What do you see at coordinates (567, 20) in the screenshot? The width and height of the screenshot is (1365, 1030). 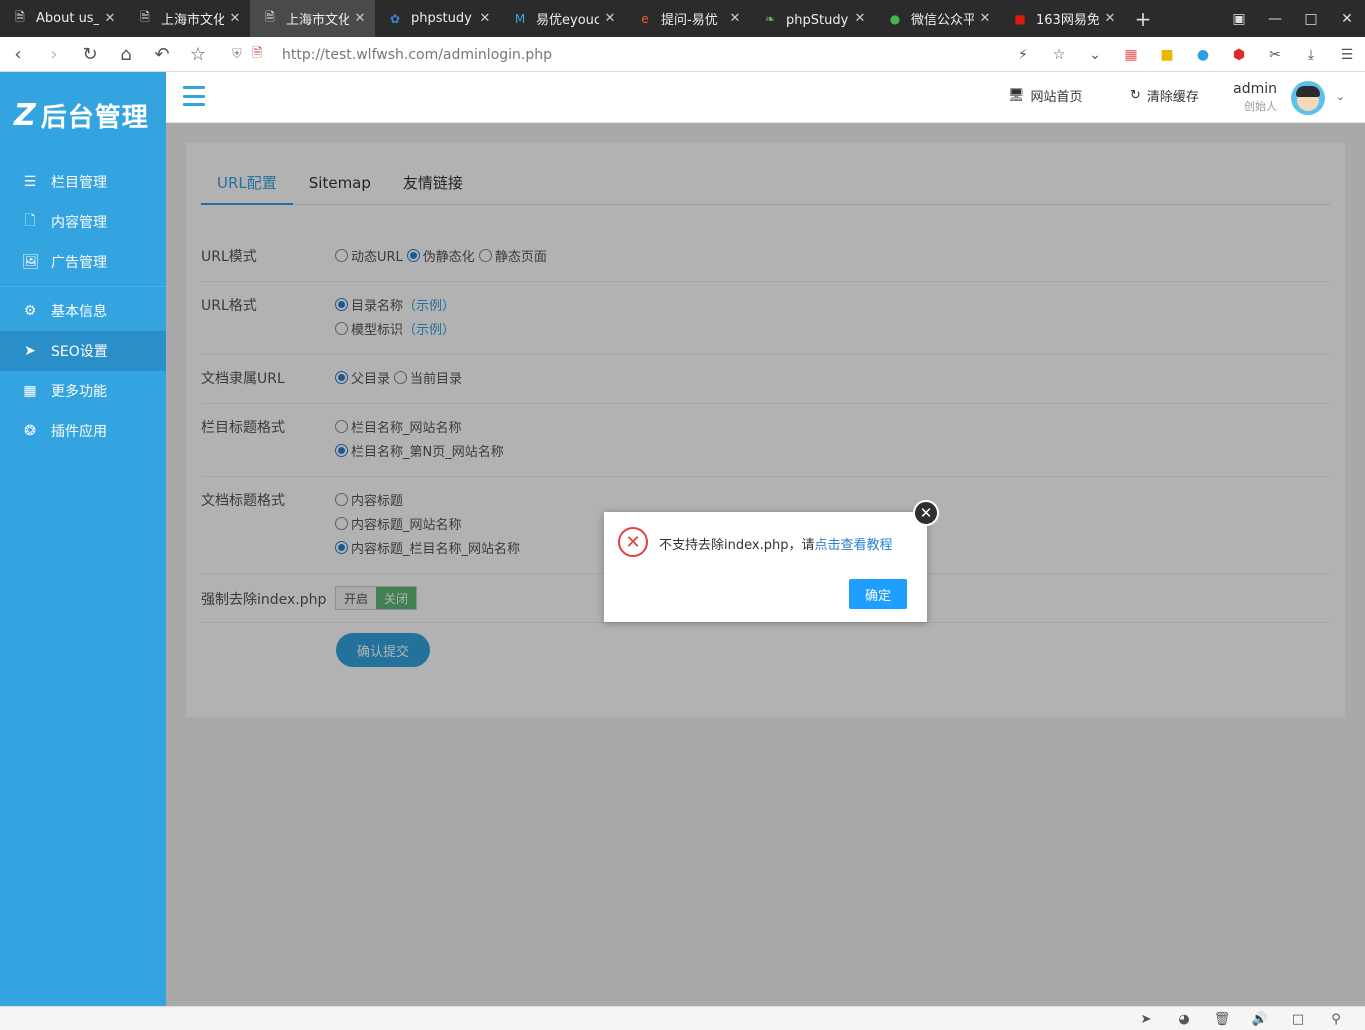 I see `tab-title: 易优eyouc` at bounding box center [567, 20].